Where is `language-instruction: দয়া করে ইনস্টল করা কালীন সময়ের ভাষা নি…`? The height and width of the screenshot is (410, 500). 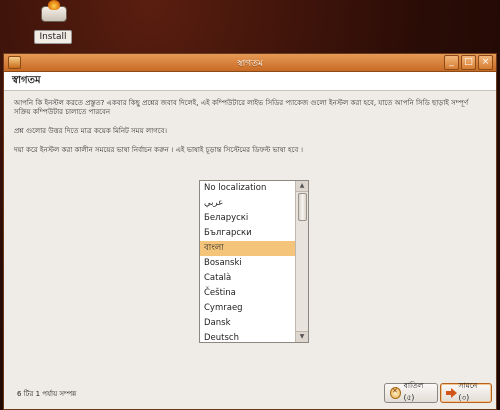 language-instruction: দয়া করে ইনস্টল করা কালীন সময়ের ভাষা নি… is located at coordinates (158, 150).